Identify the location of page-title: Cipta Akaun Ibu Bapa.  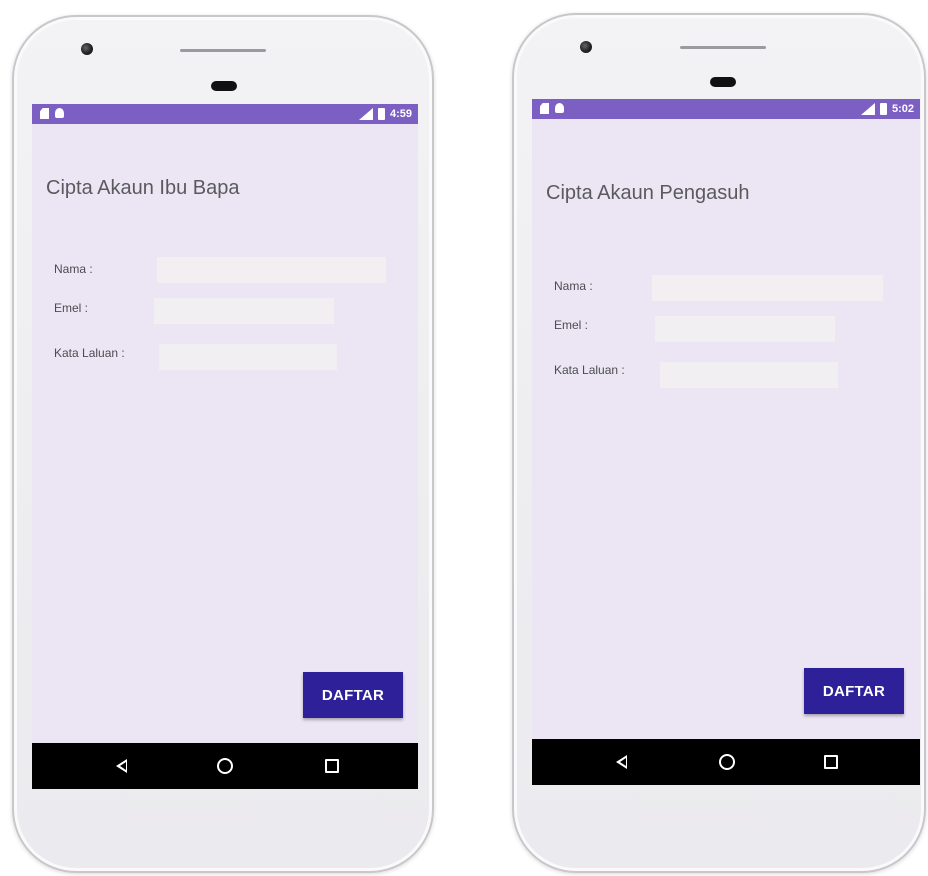
(143, 188).